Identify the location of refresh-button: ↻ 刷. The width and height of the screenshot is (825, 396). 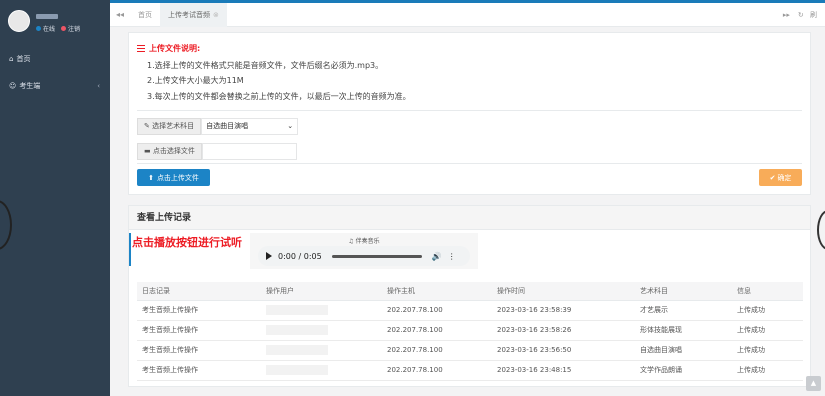
(809, 15).